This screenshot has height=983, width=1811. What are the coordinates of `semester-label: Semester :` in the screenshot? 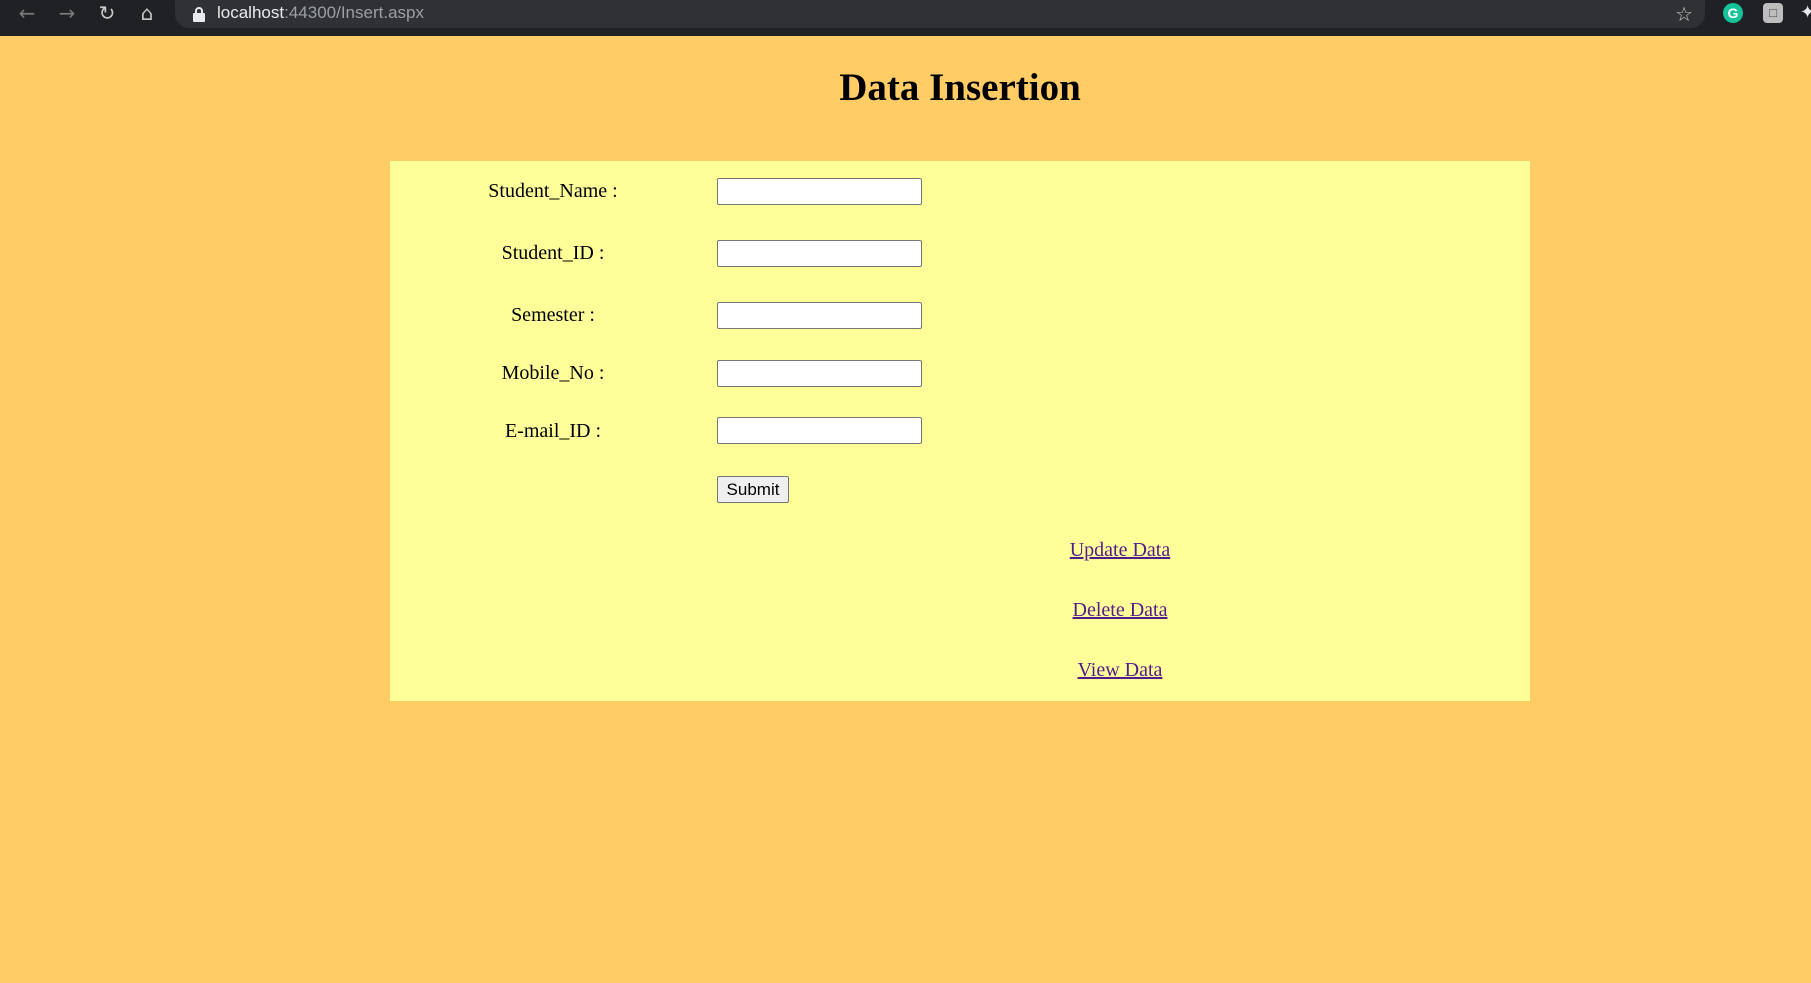 It's located at (553, 315).